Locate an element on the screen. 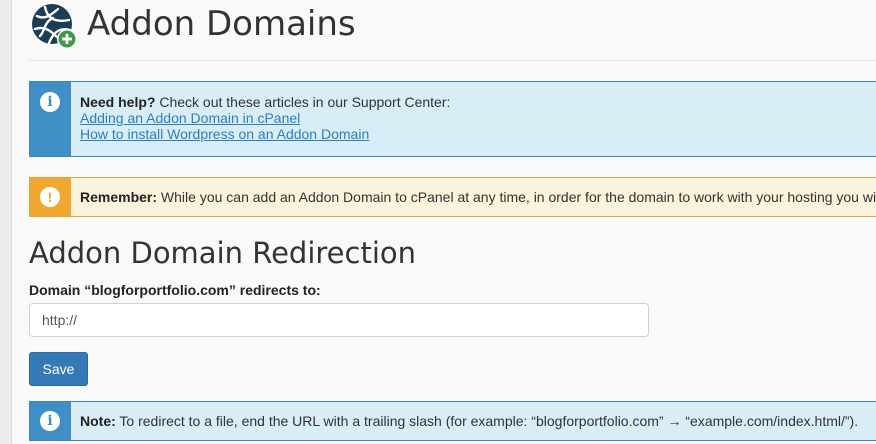 This screenshot has height=444, width=876. redirect-url-input is located at coordinates (339, 320).